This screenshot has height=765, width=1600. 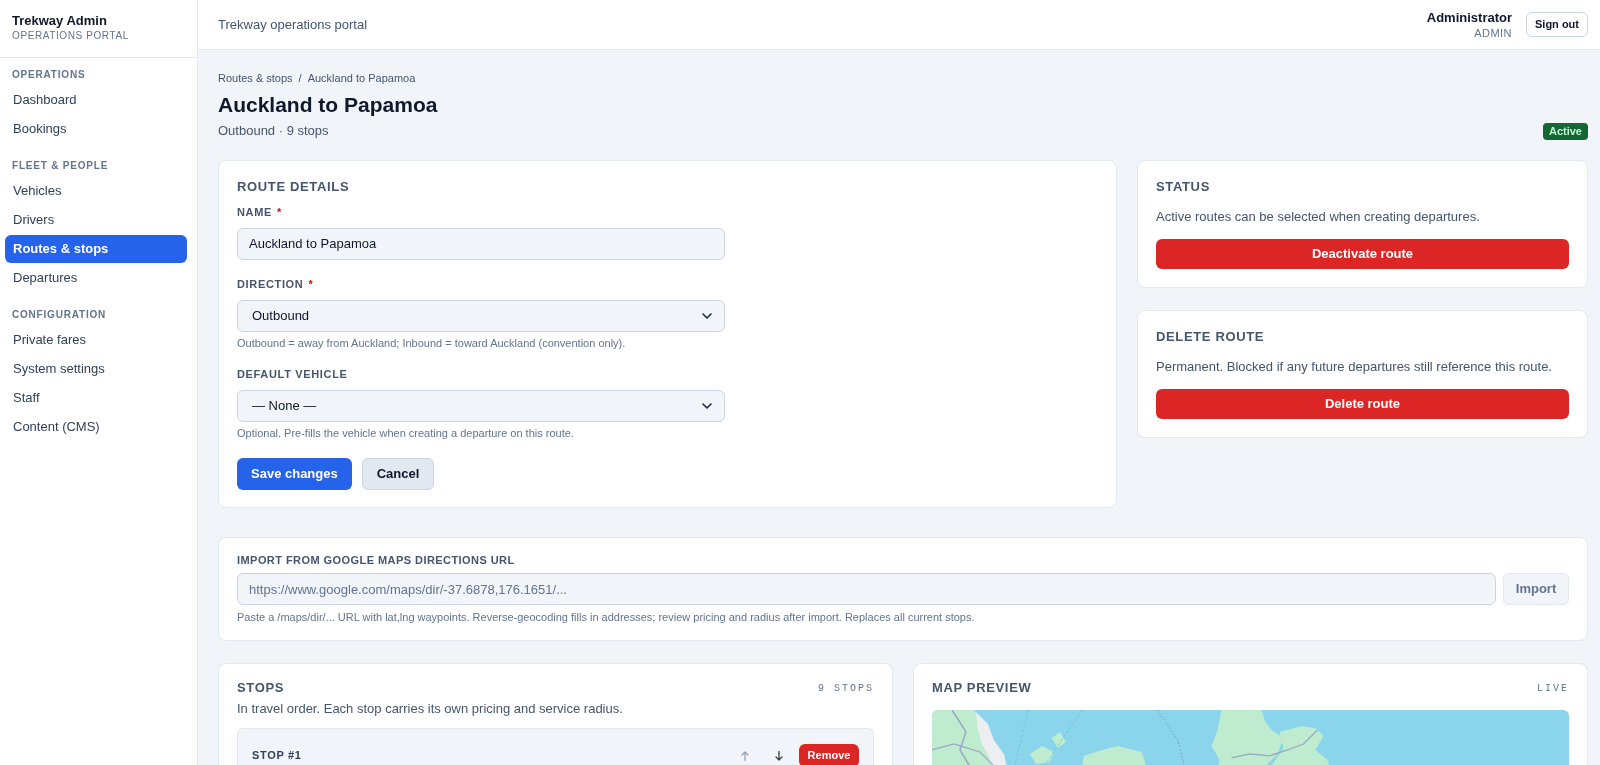 I want to click on nav-item: Staff, so click(x=96, y=398).